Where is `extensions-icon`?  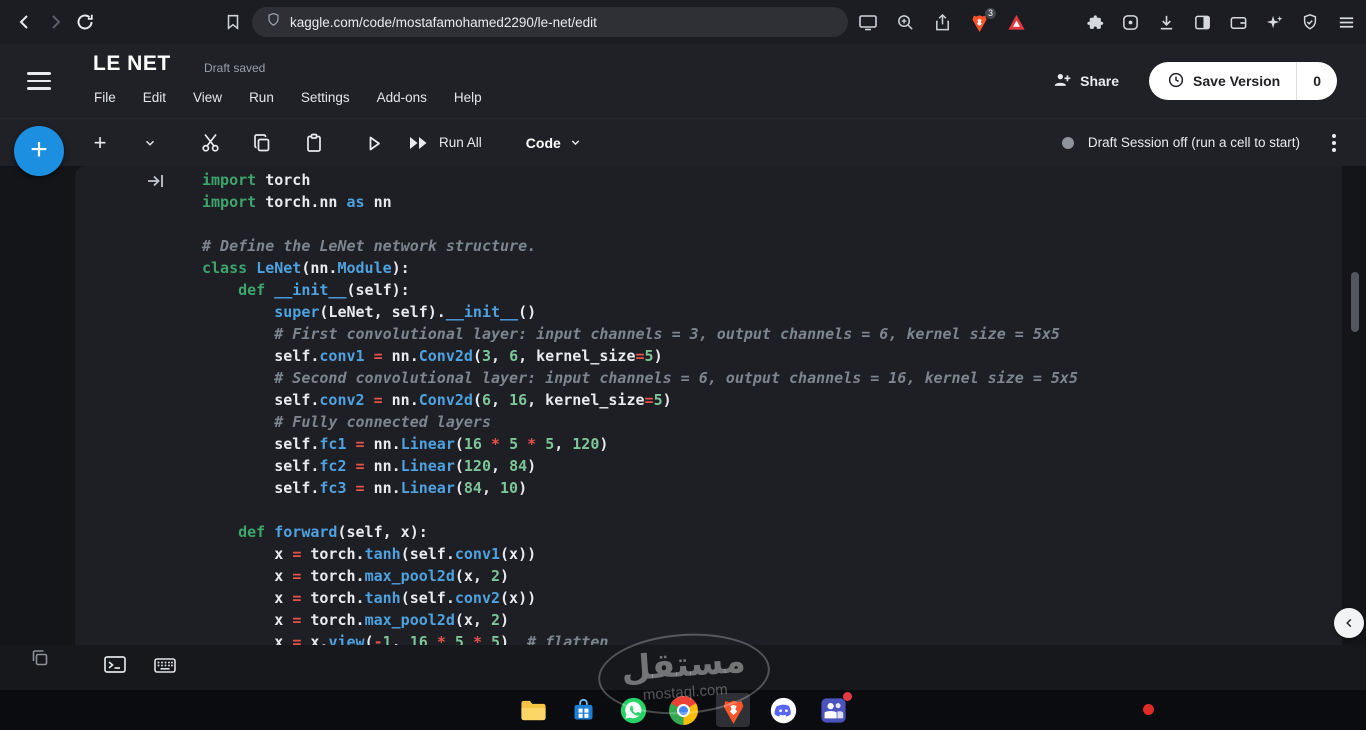
extensions-icon is located at coordinates (1094, 22).